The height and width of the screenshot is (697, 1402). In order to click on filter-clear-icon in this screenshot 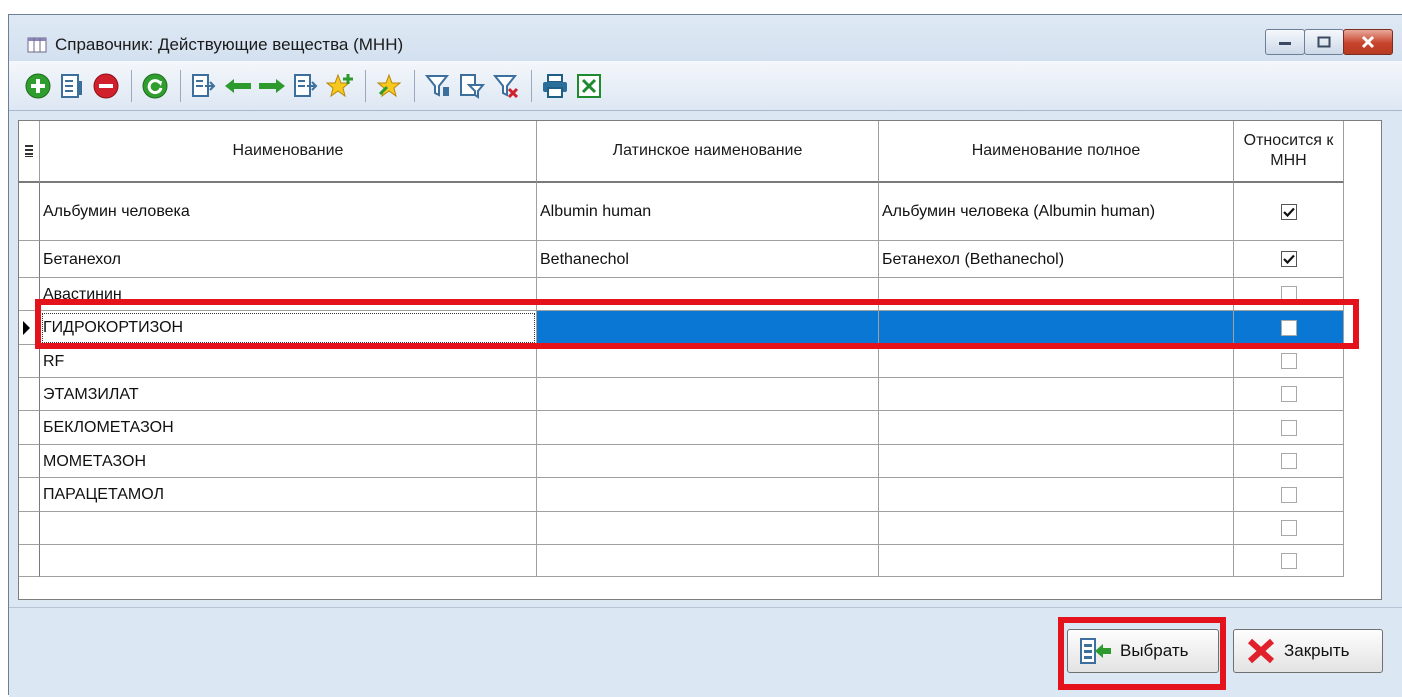, I will do `click(506, 86)`.